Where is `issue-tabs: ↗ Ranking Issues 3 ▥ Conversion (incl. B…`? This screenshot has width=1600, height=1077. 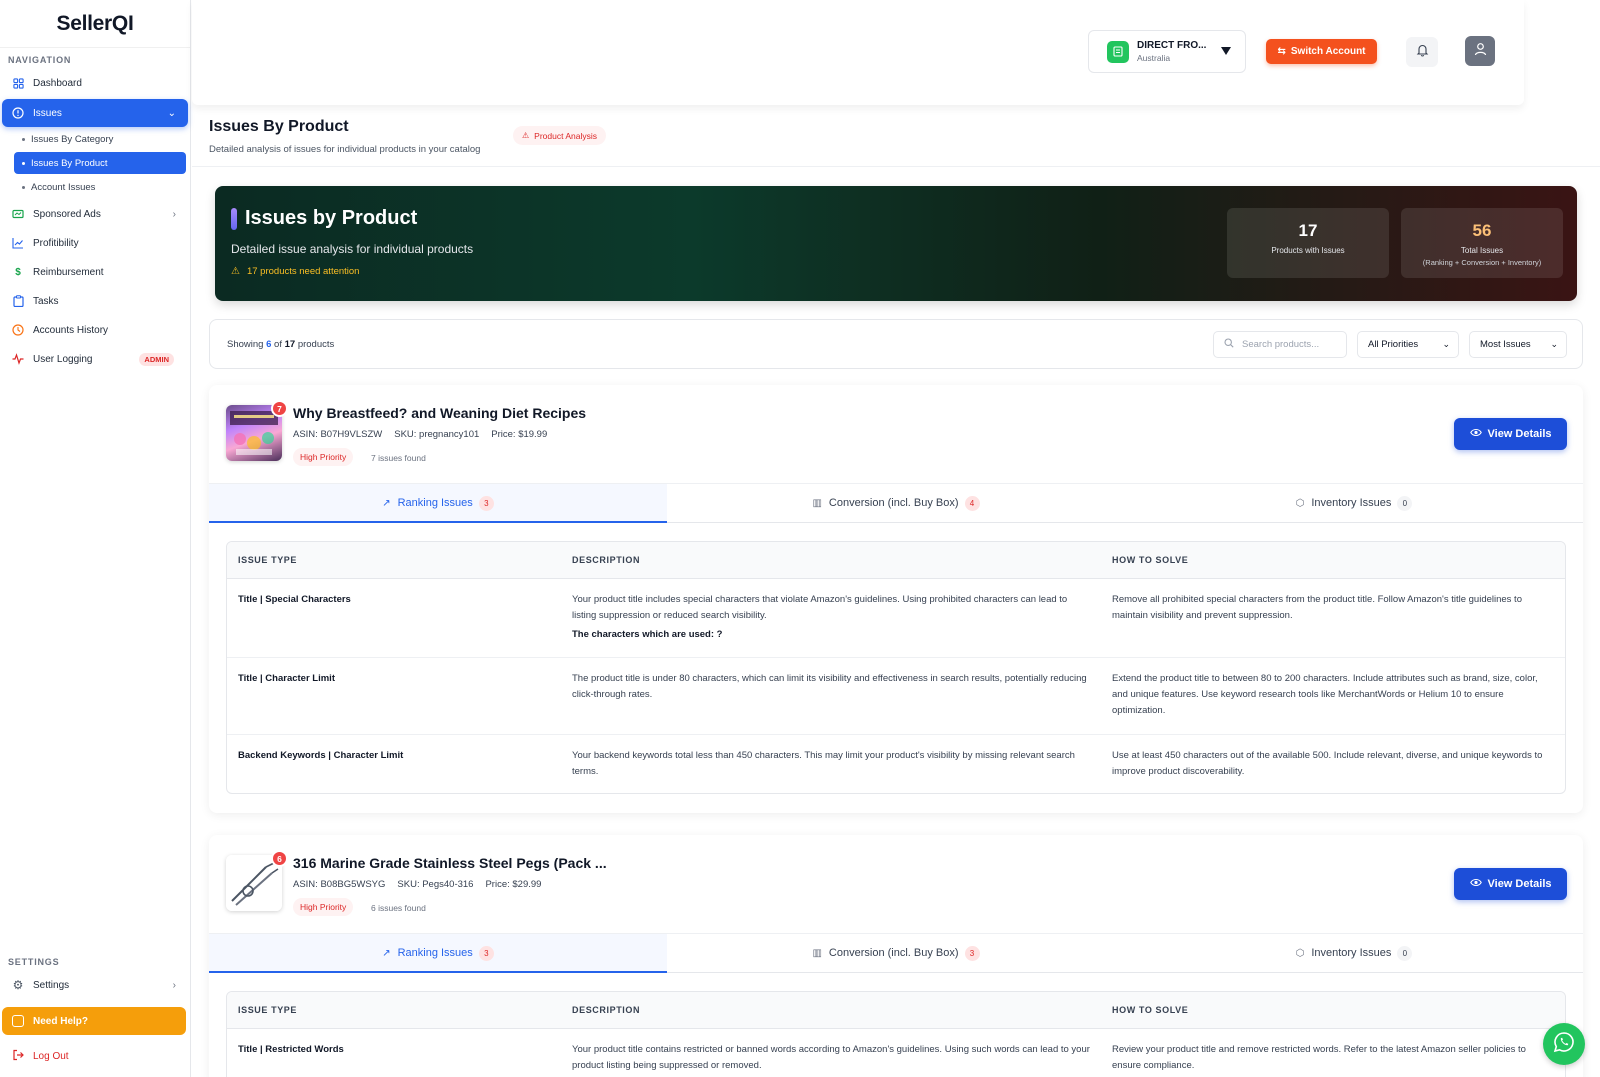 issue-tabs: ↗ Ranking Issues 3 ▥ Conversion (incl. B… is located at coordinates (896, 953).